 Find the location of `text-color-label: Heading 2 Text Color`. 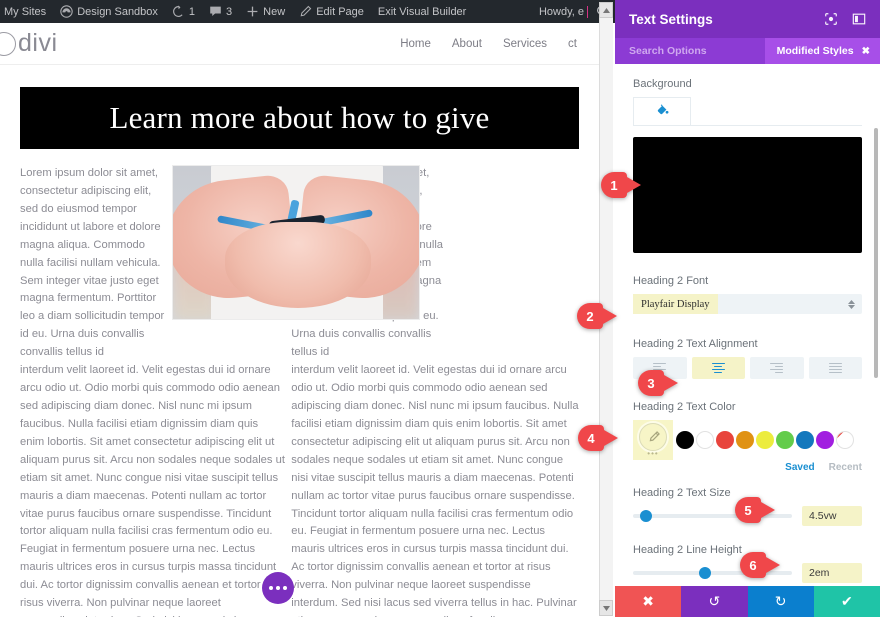

text-color-label: Heading 2 Text Color is located at coordinates (684, 407).